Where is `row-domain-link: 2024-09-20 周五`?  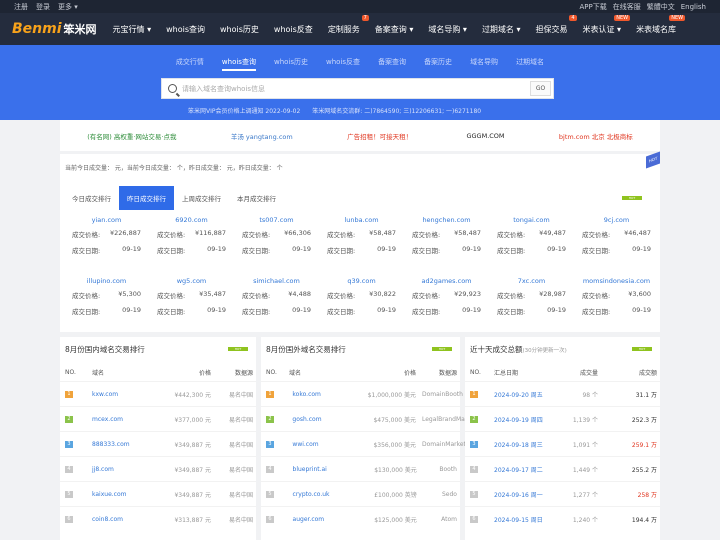 row-domain-link: 2024-09-20 周五 is located at coordinates (520, 394).